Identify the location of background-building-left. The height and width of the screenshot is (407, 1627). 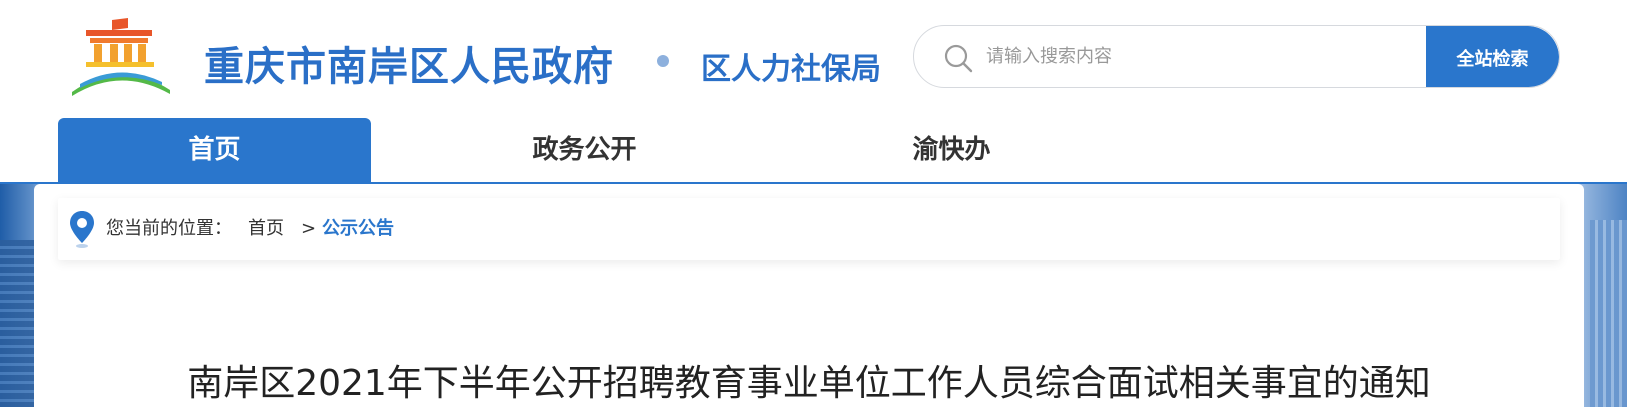
(17, 323).